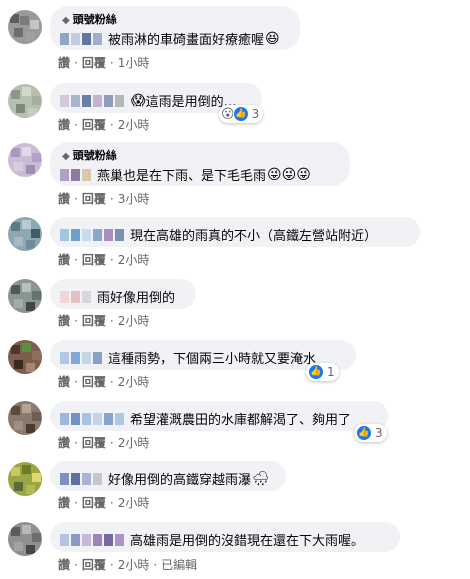 The image size is (470, 579). I want to click on reactions-summary: 👍 1, so click(322, 372).